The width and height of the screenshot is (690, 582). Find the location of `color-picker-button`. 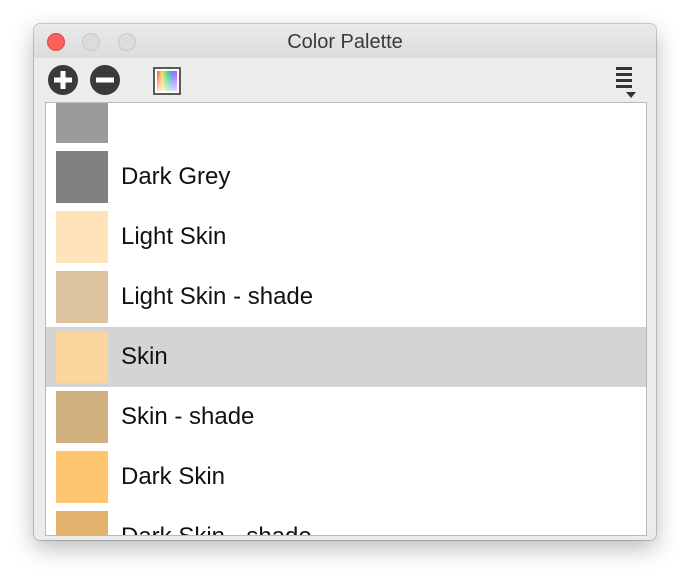

color-picker-button is located at coordinates (167, 81).